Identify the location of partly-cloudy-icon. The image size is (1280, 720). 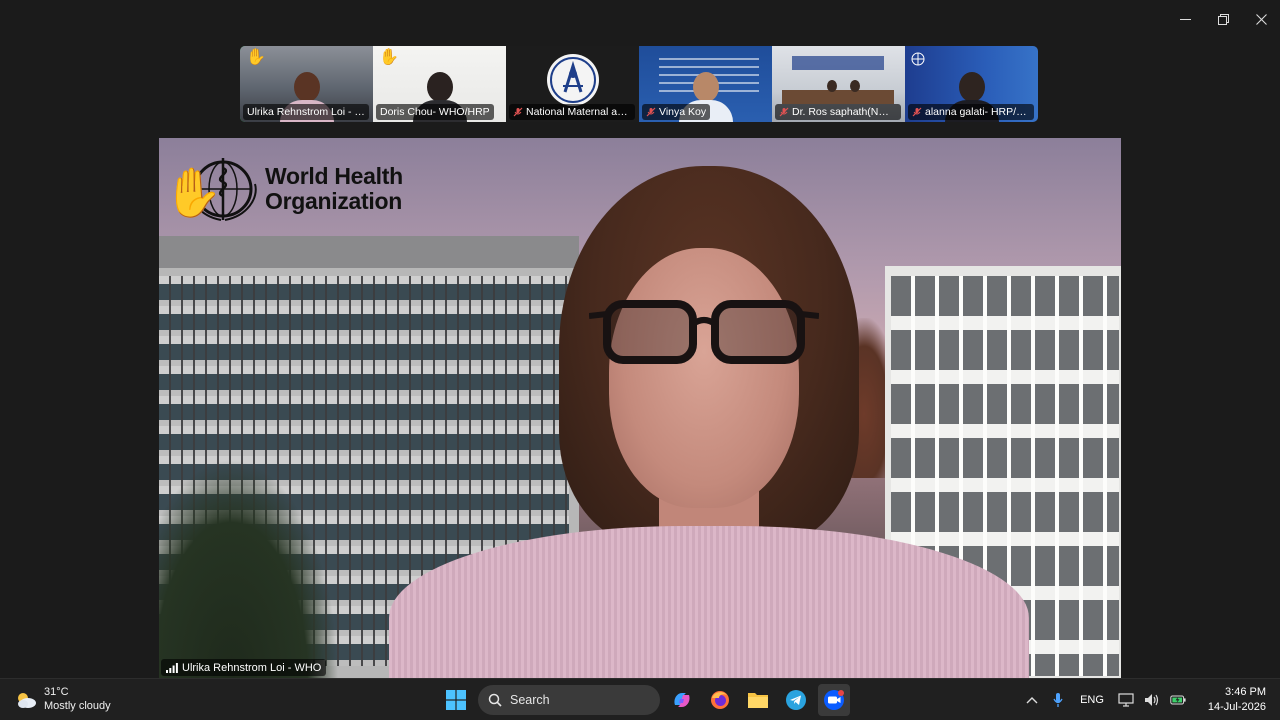
(27, 700).